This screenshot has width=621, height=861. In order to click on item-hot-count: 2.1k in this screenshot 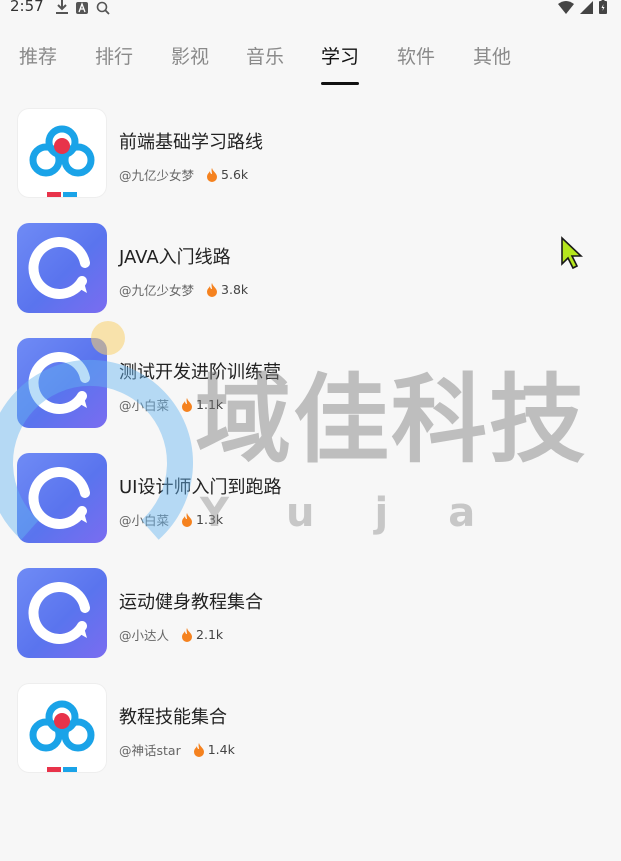, I will do `click(210, 634)`.